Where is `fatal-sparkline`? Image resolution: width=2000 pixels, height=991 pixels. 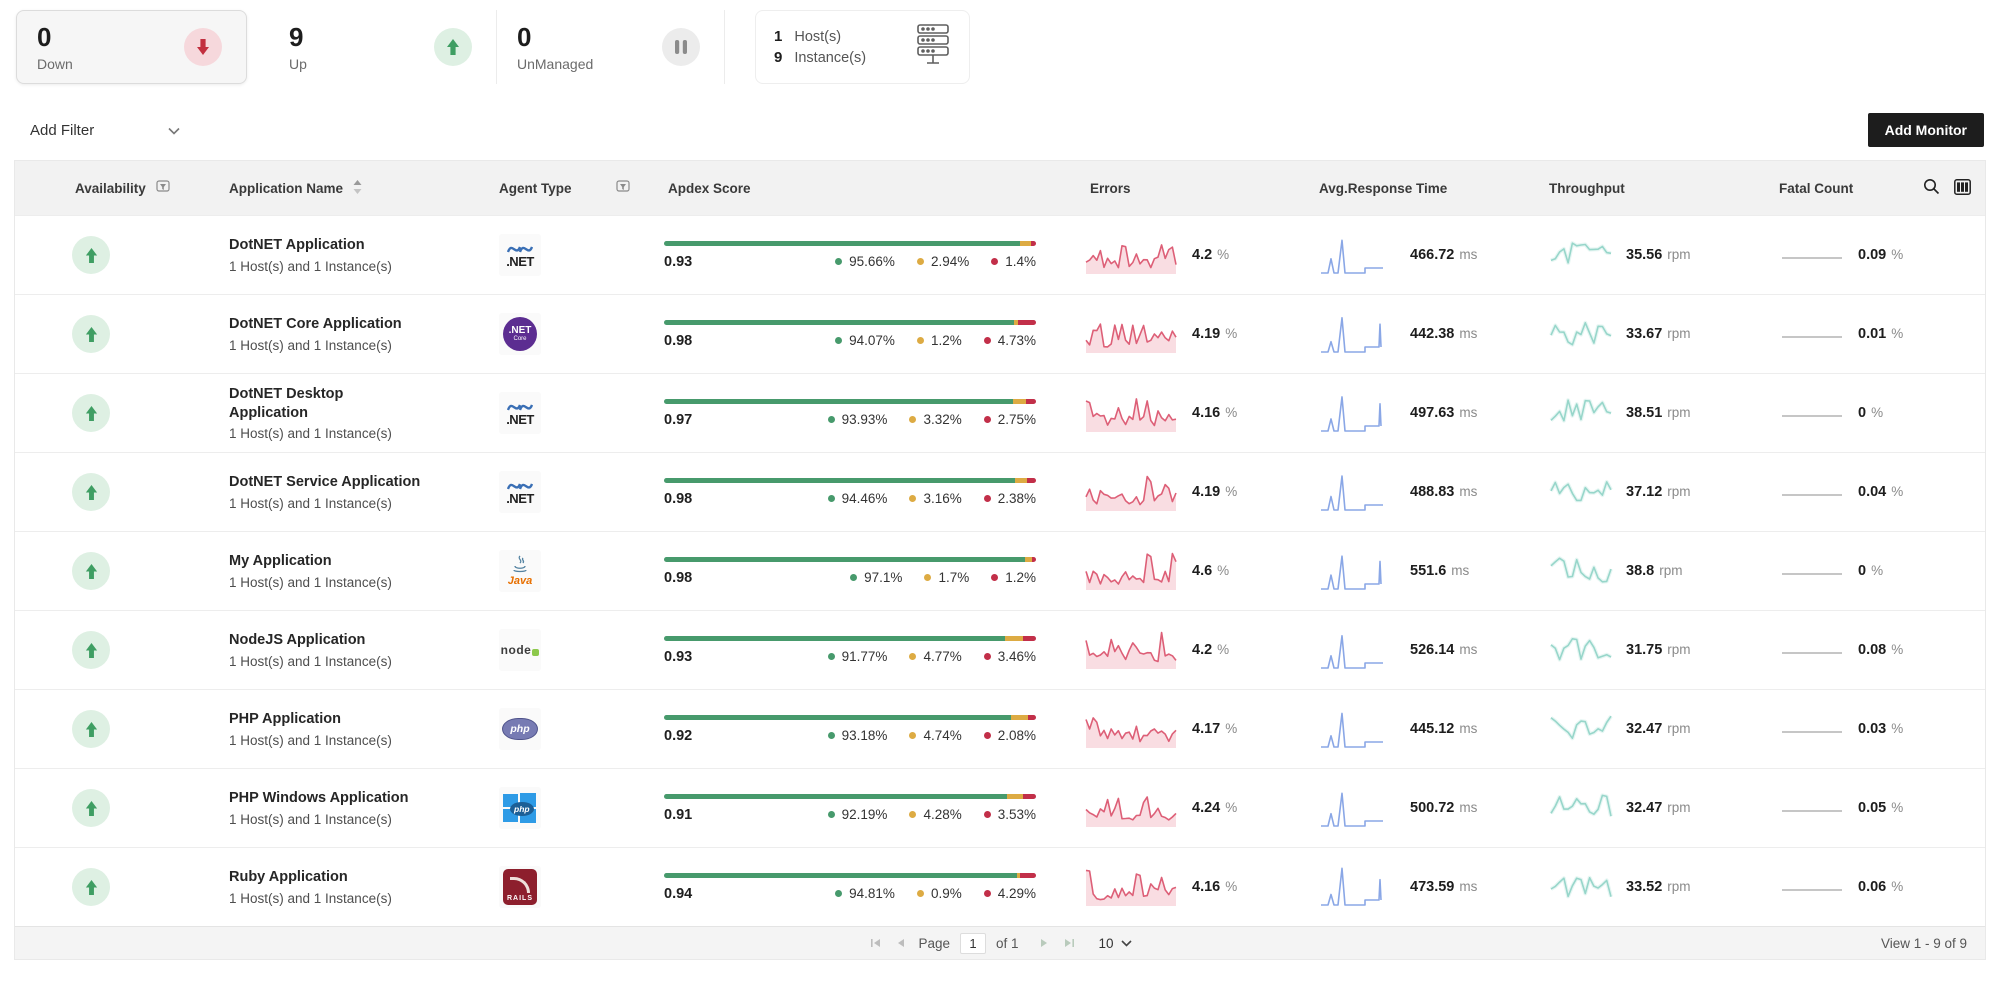 fatal-sparkline is located at coordinates (1812, 337).